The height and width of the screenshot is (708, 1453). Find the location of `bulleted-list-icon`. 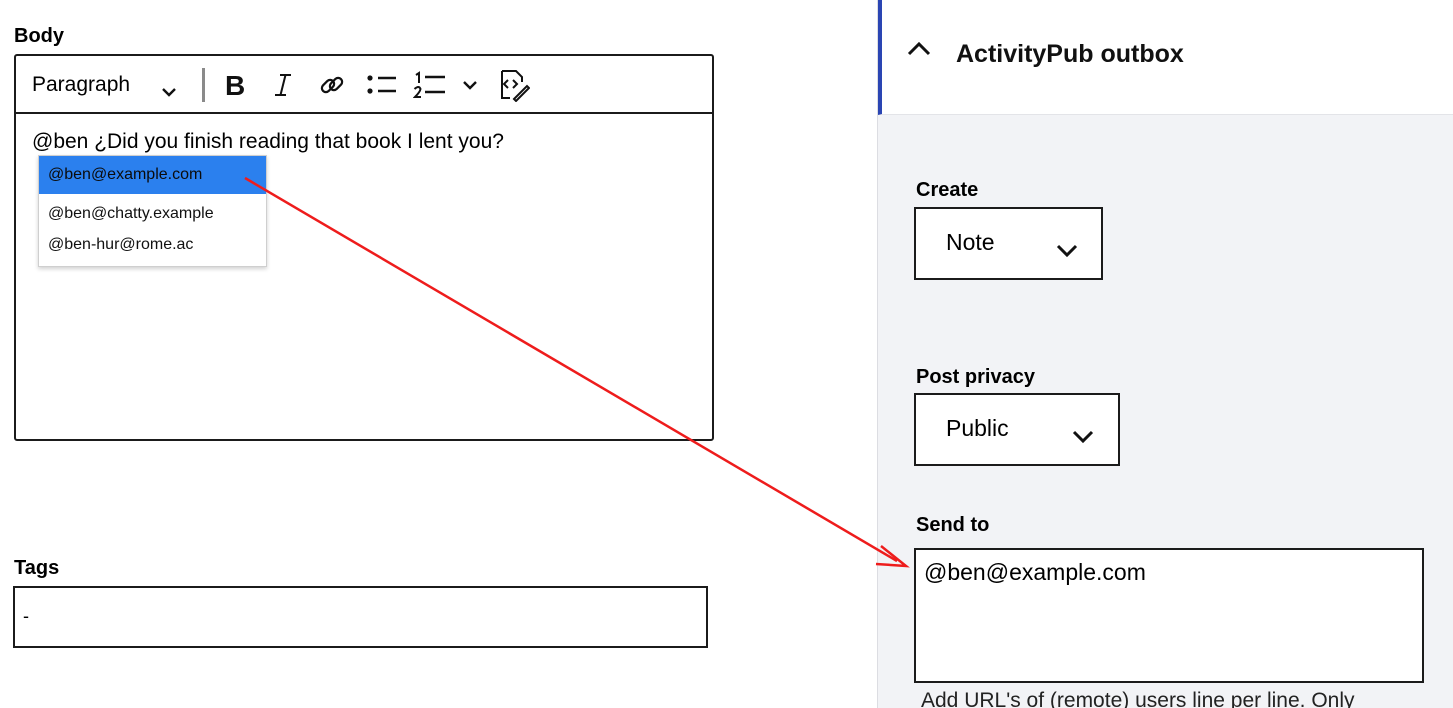

bulleted-list-icon is located at coordinates (381, 84).